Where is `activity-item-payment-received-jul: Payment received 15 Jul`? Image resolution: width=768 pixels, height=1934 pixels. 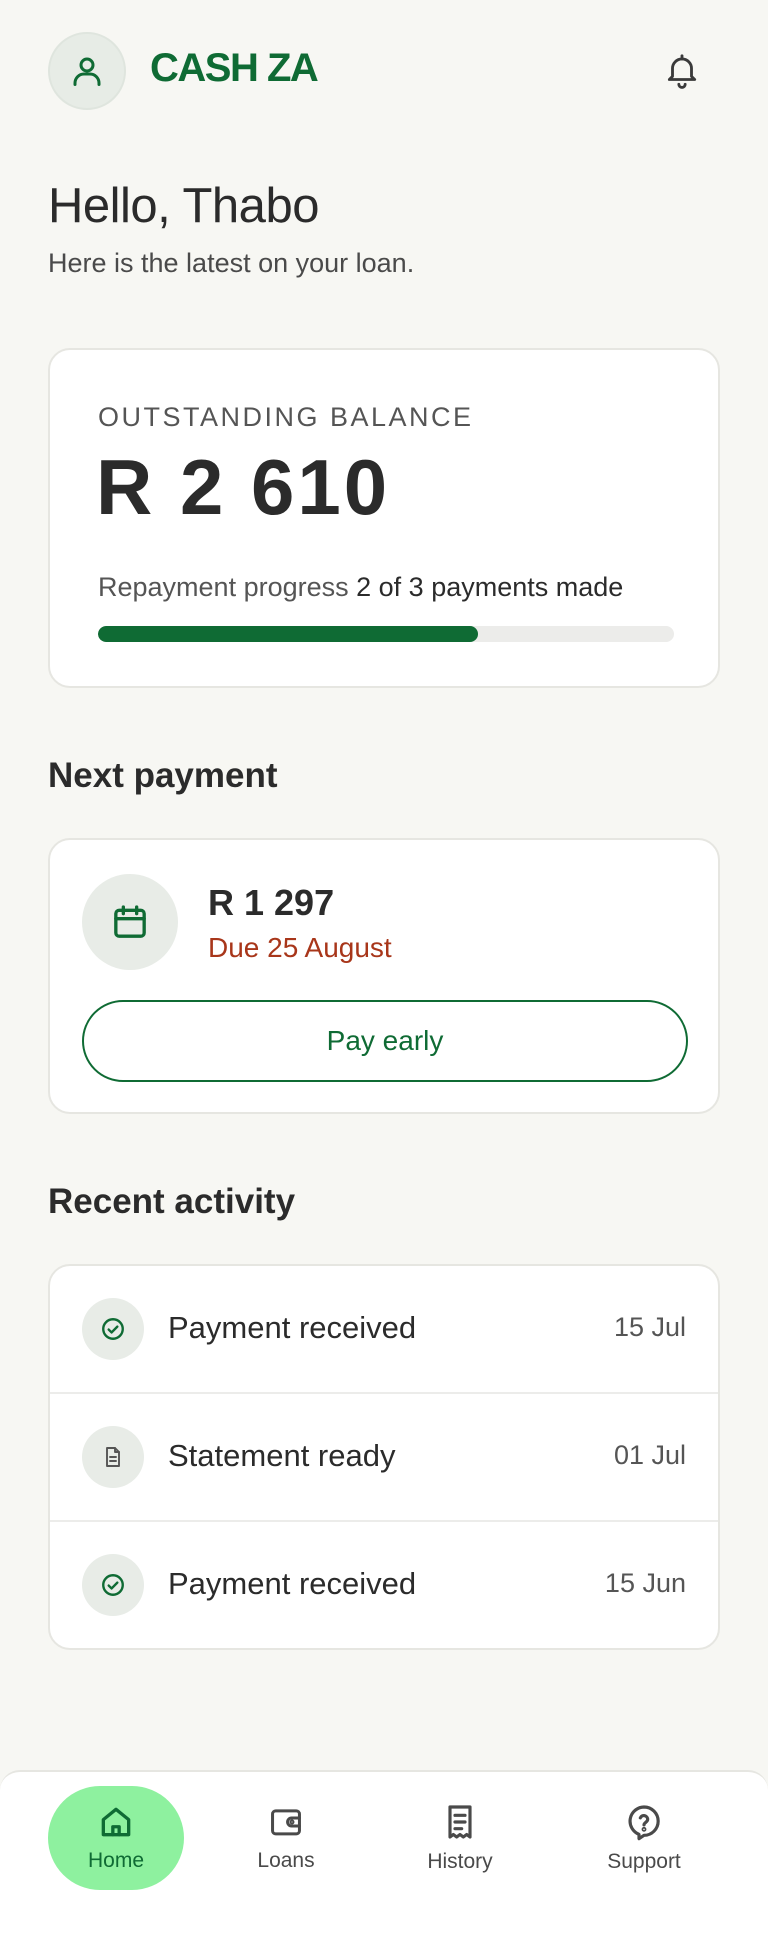
activity-item-payment-received-jul: Payment received 15 Jul is located at coordinates (384, 1330).